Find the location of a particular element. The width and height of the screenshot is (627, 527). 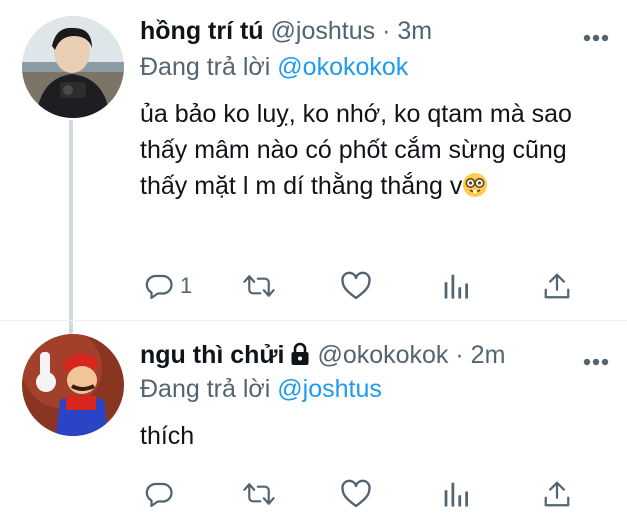

handle: @okokokok is located at coordinates (382, 355).